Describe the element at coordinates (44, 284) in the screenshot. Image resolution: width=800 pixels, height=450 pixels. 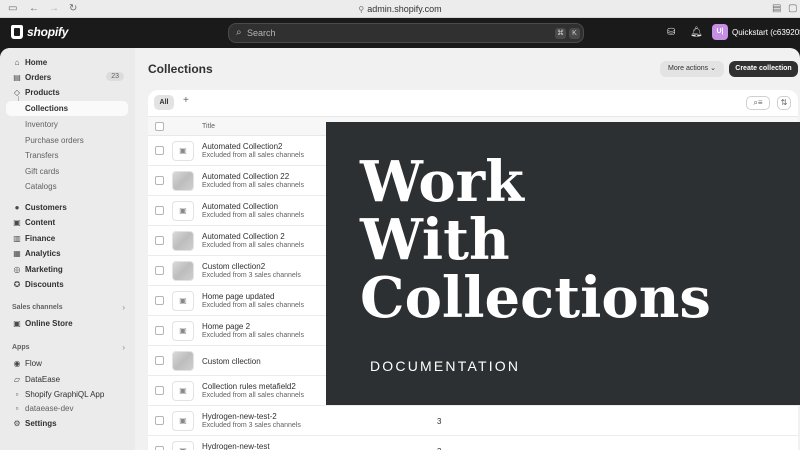
I see `sidebar-item-label: Discounts` at that location.